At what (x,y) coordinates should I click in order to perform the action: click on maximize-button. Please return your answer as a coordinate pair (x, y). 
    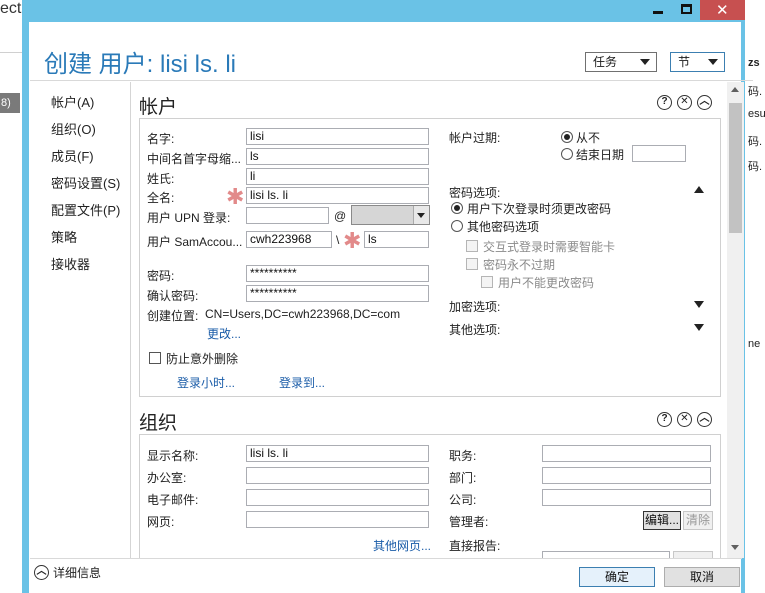
    Looking at the image, I should click on (686, 10).